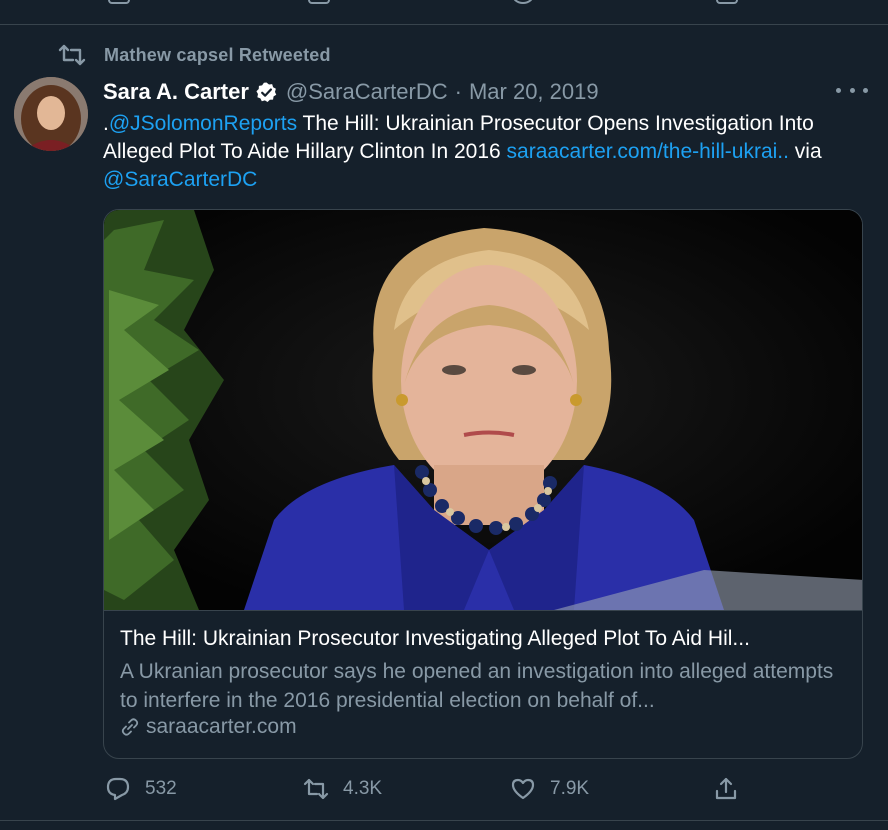 The width and height of the screenshot is (888, 830). Describe the element at coordinates (342, 789) in the screenshot. I see `retweet-button: 4.3K` at that location.